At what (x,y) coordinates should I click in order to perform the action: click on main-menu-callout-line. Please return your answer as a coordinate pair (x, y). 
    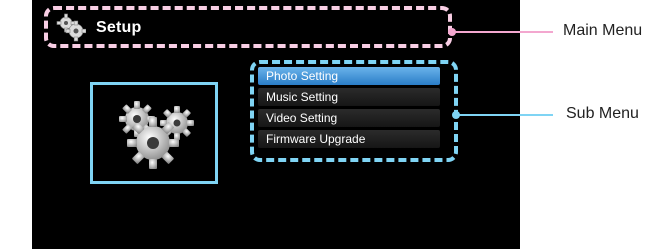
    Looking at the image, I should click on (504, 32).